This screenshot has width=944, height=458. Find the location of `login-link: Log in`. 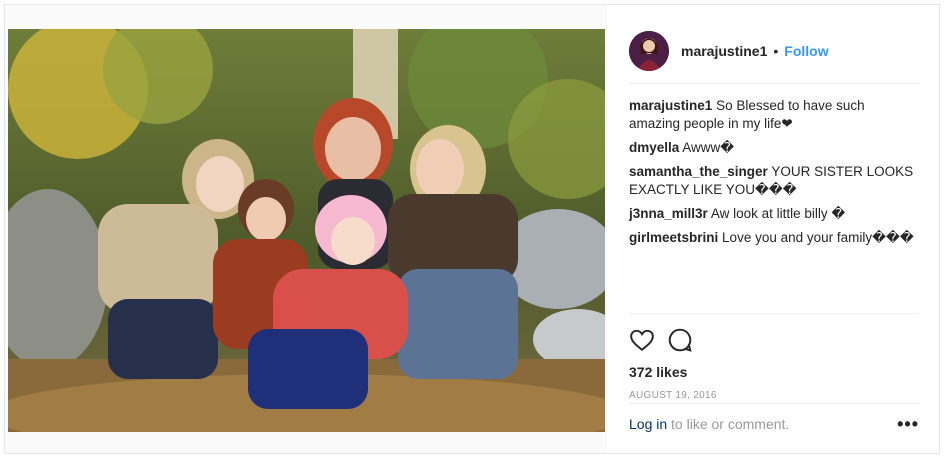

login-link: Log in is located at coordinates (648, 424).